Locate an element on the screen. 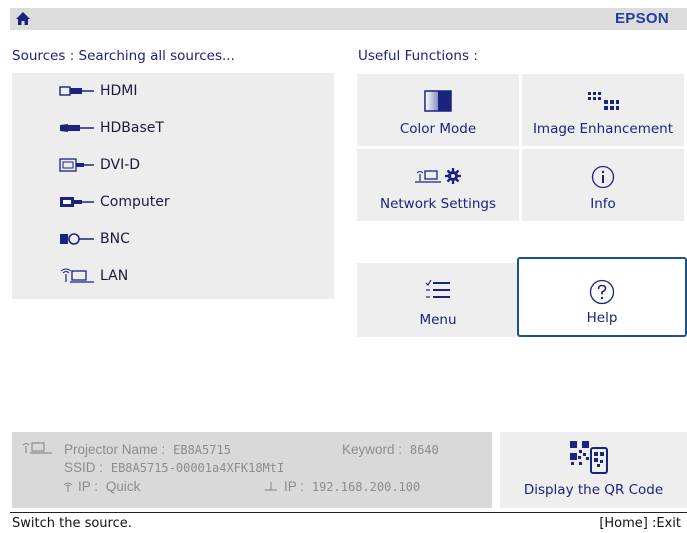 The width and height of the screenshot is (687, 533). source-item-dvi-d: DVI-D is located at coordinates (173, 165).